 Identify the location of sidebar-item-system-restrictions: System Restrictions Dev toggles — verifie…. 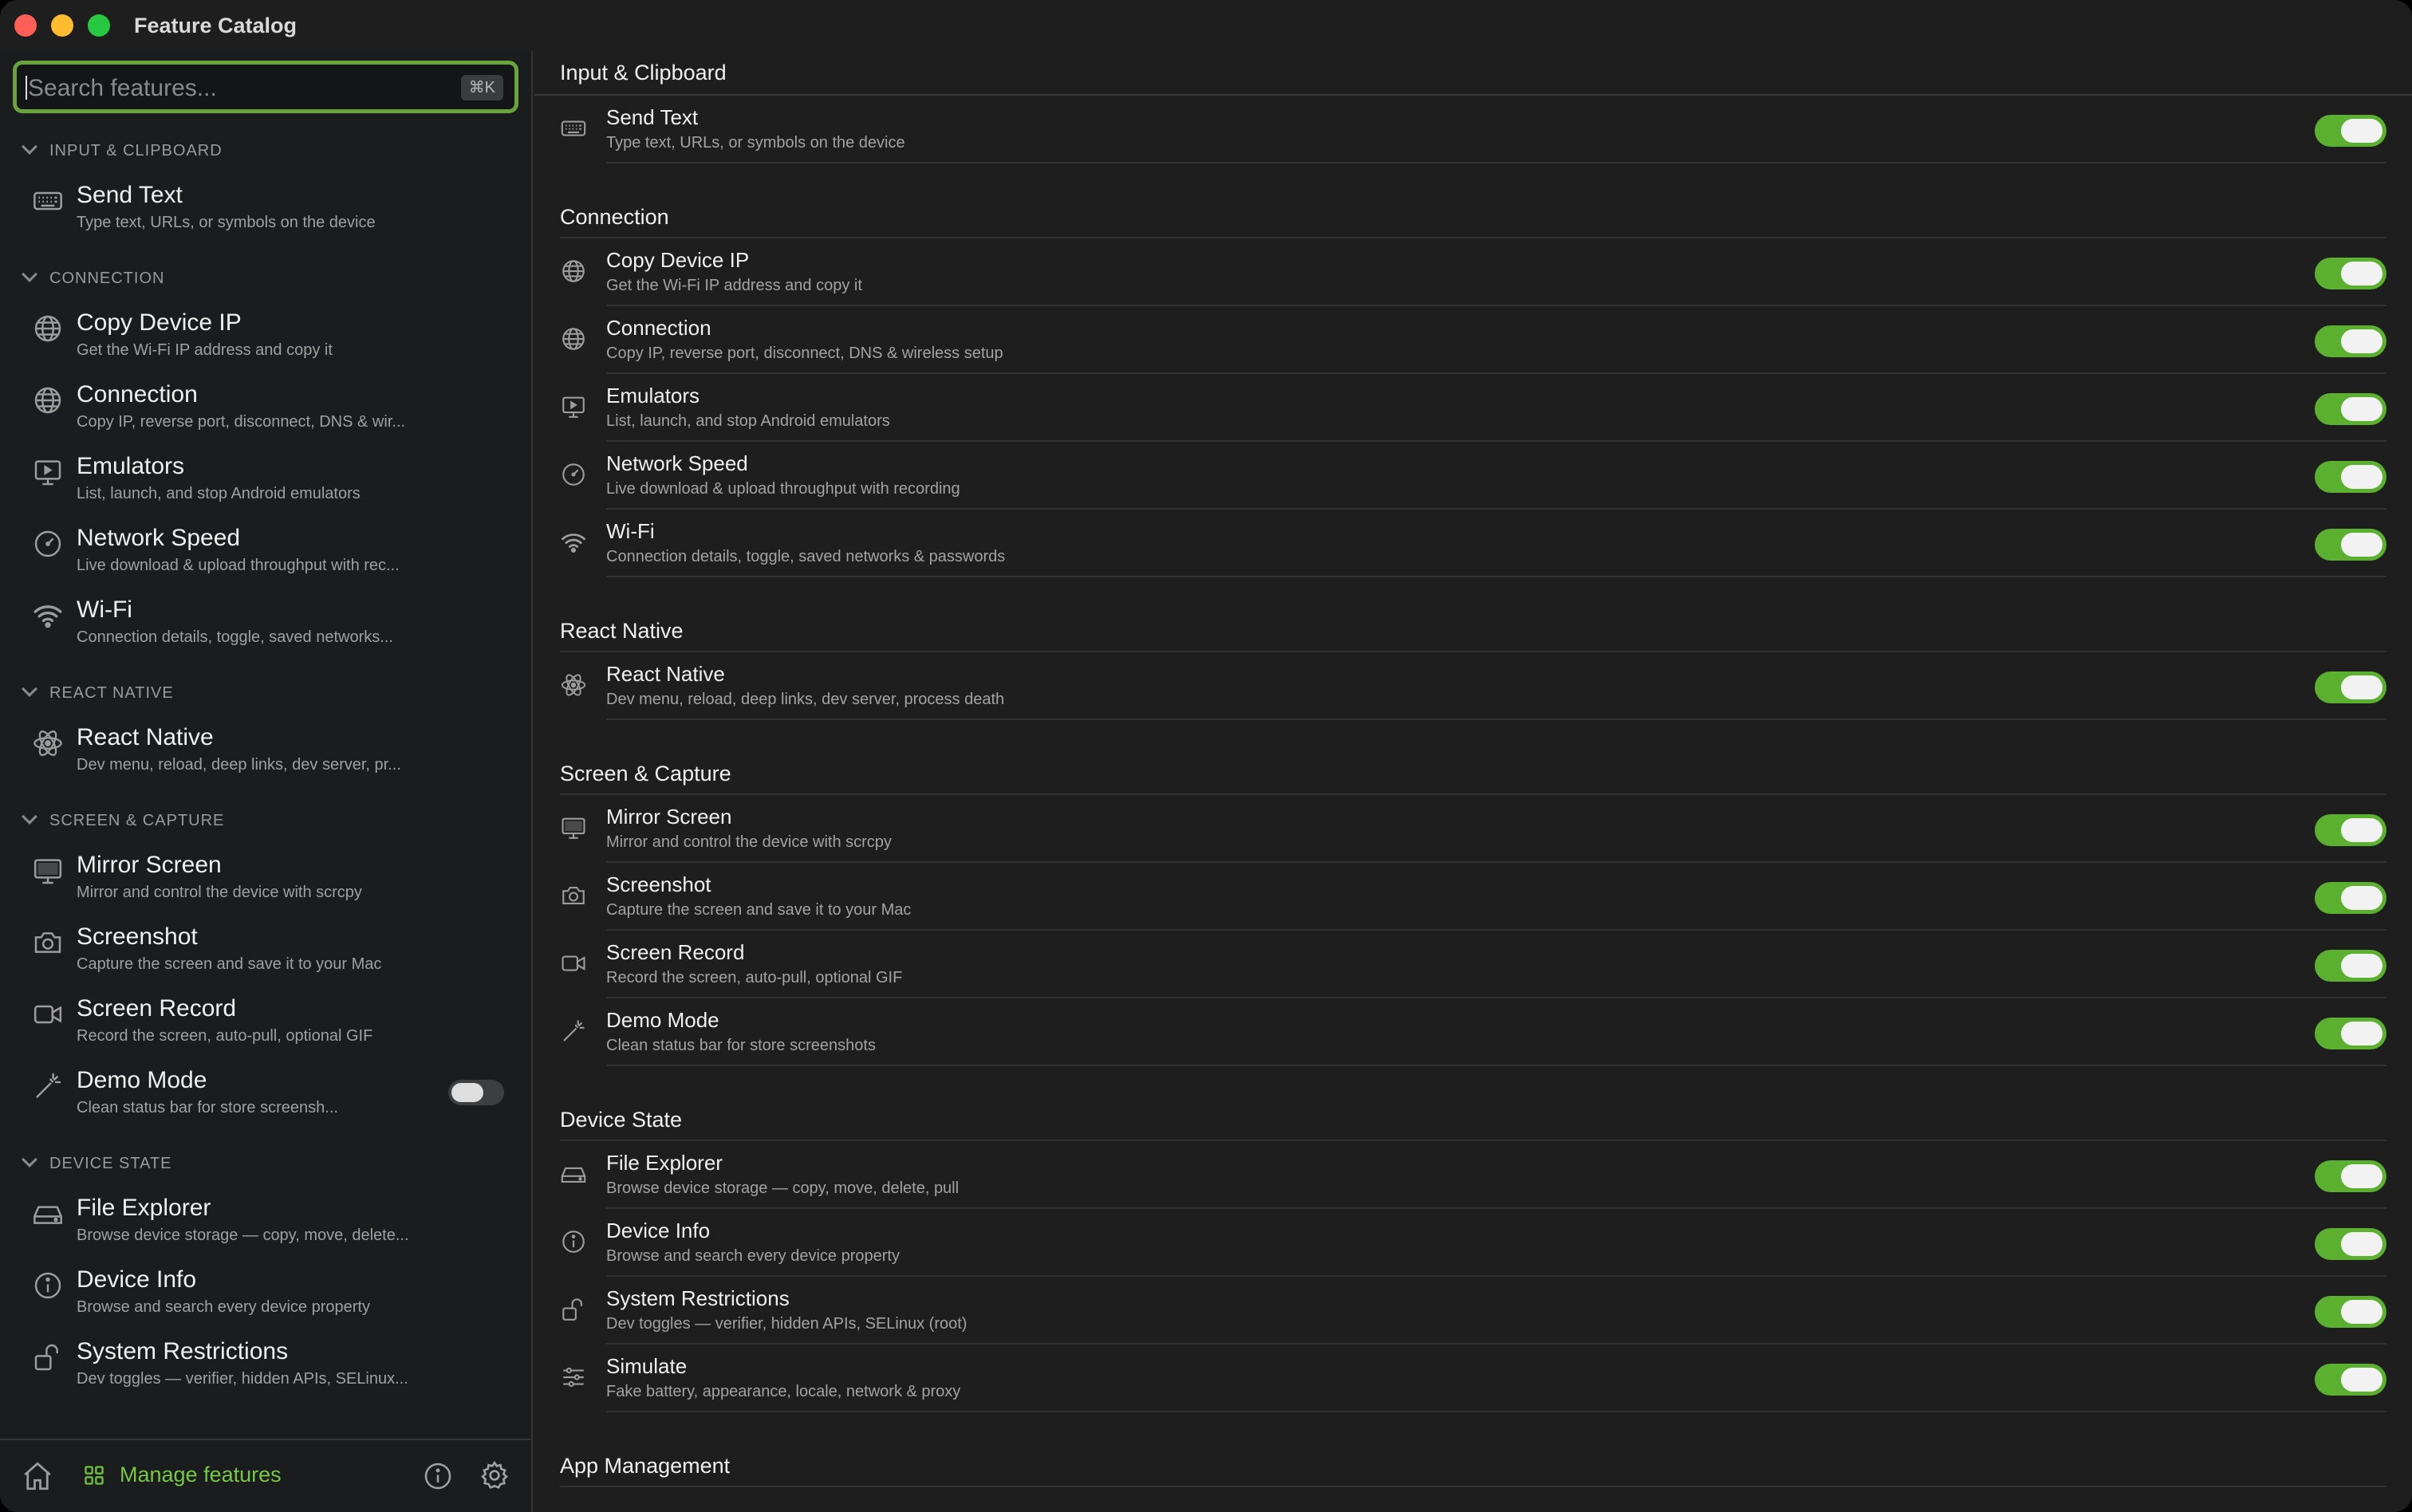
(265, 1366).